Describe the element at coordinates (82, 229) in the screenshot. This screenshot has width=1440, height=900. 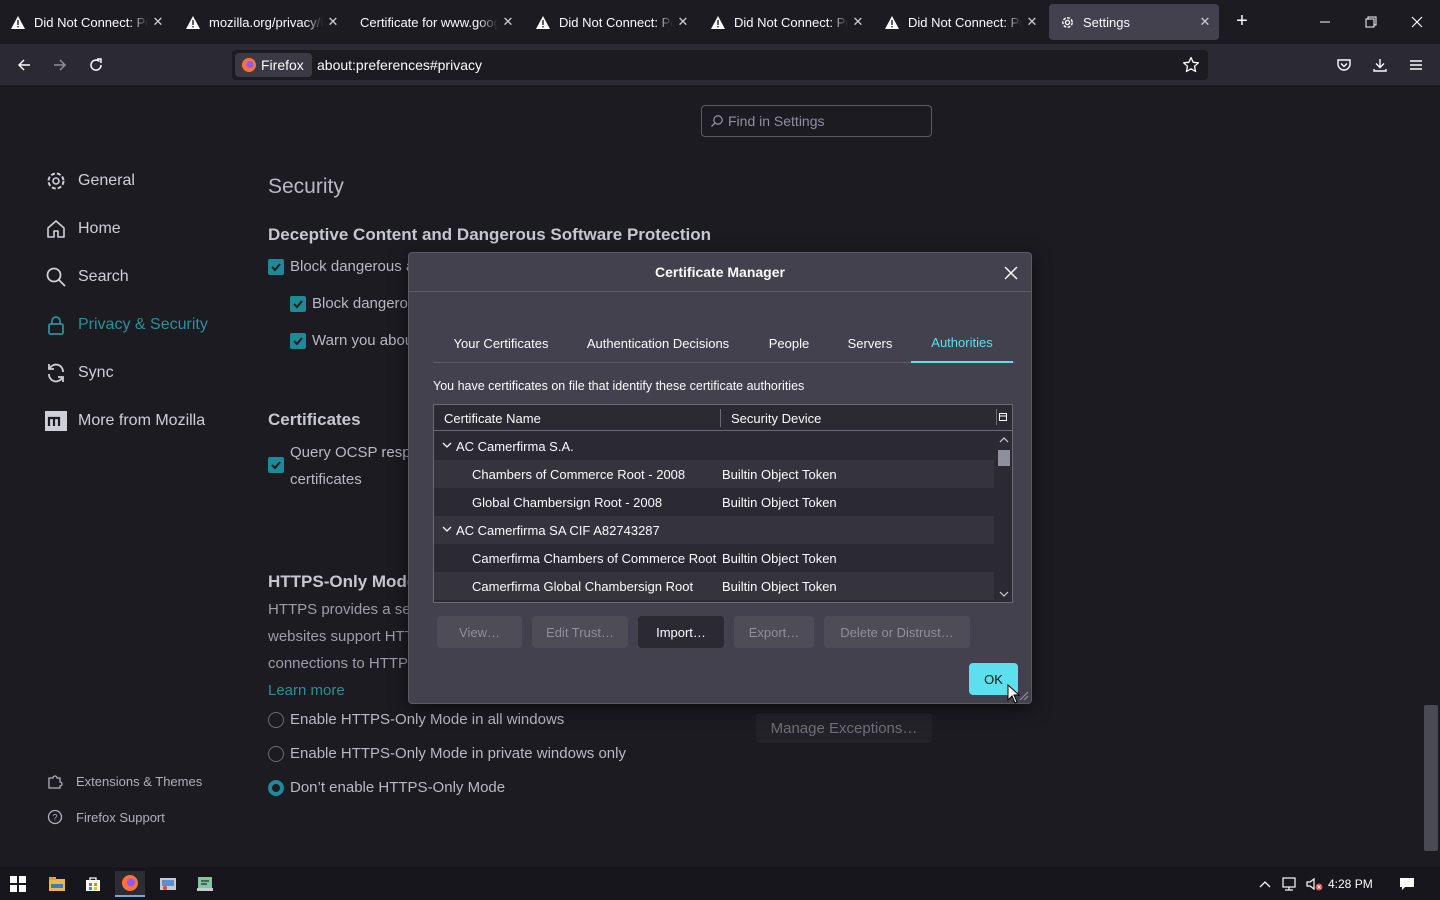
I see `category-home: Home` at that location.